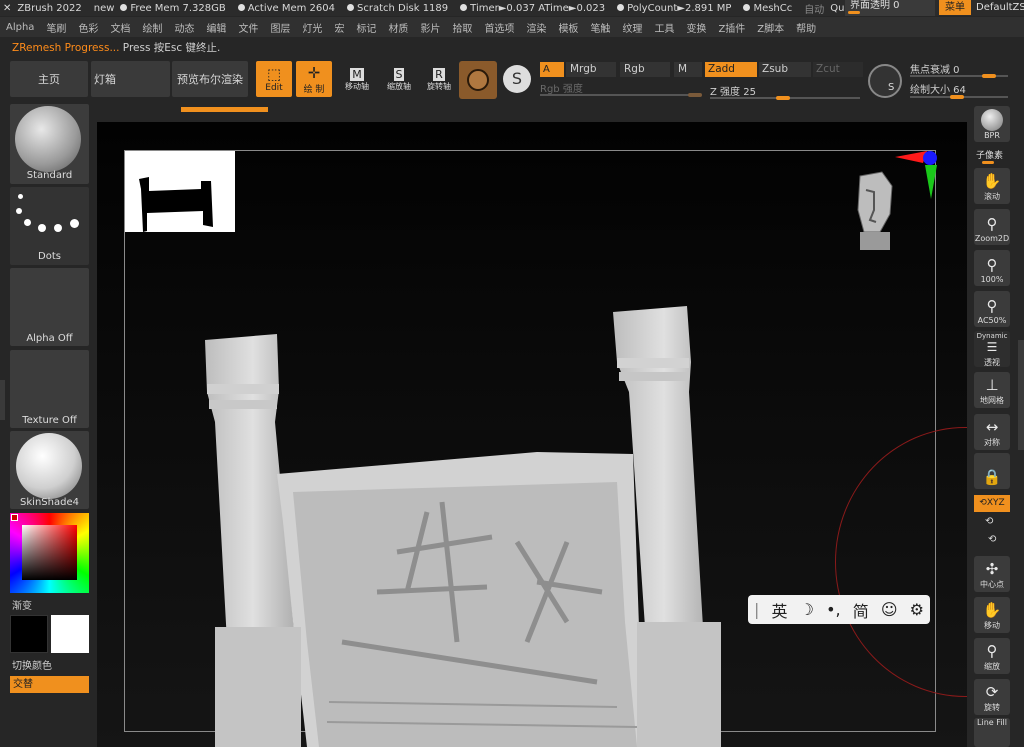 This screenshot has width=1024, height=747. Describe the element at coordinates (210, 79) in the screenshot. I see `preview-render-button: 预览布尔渲染` at that location.